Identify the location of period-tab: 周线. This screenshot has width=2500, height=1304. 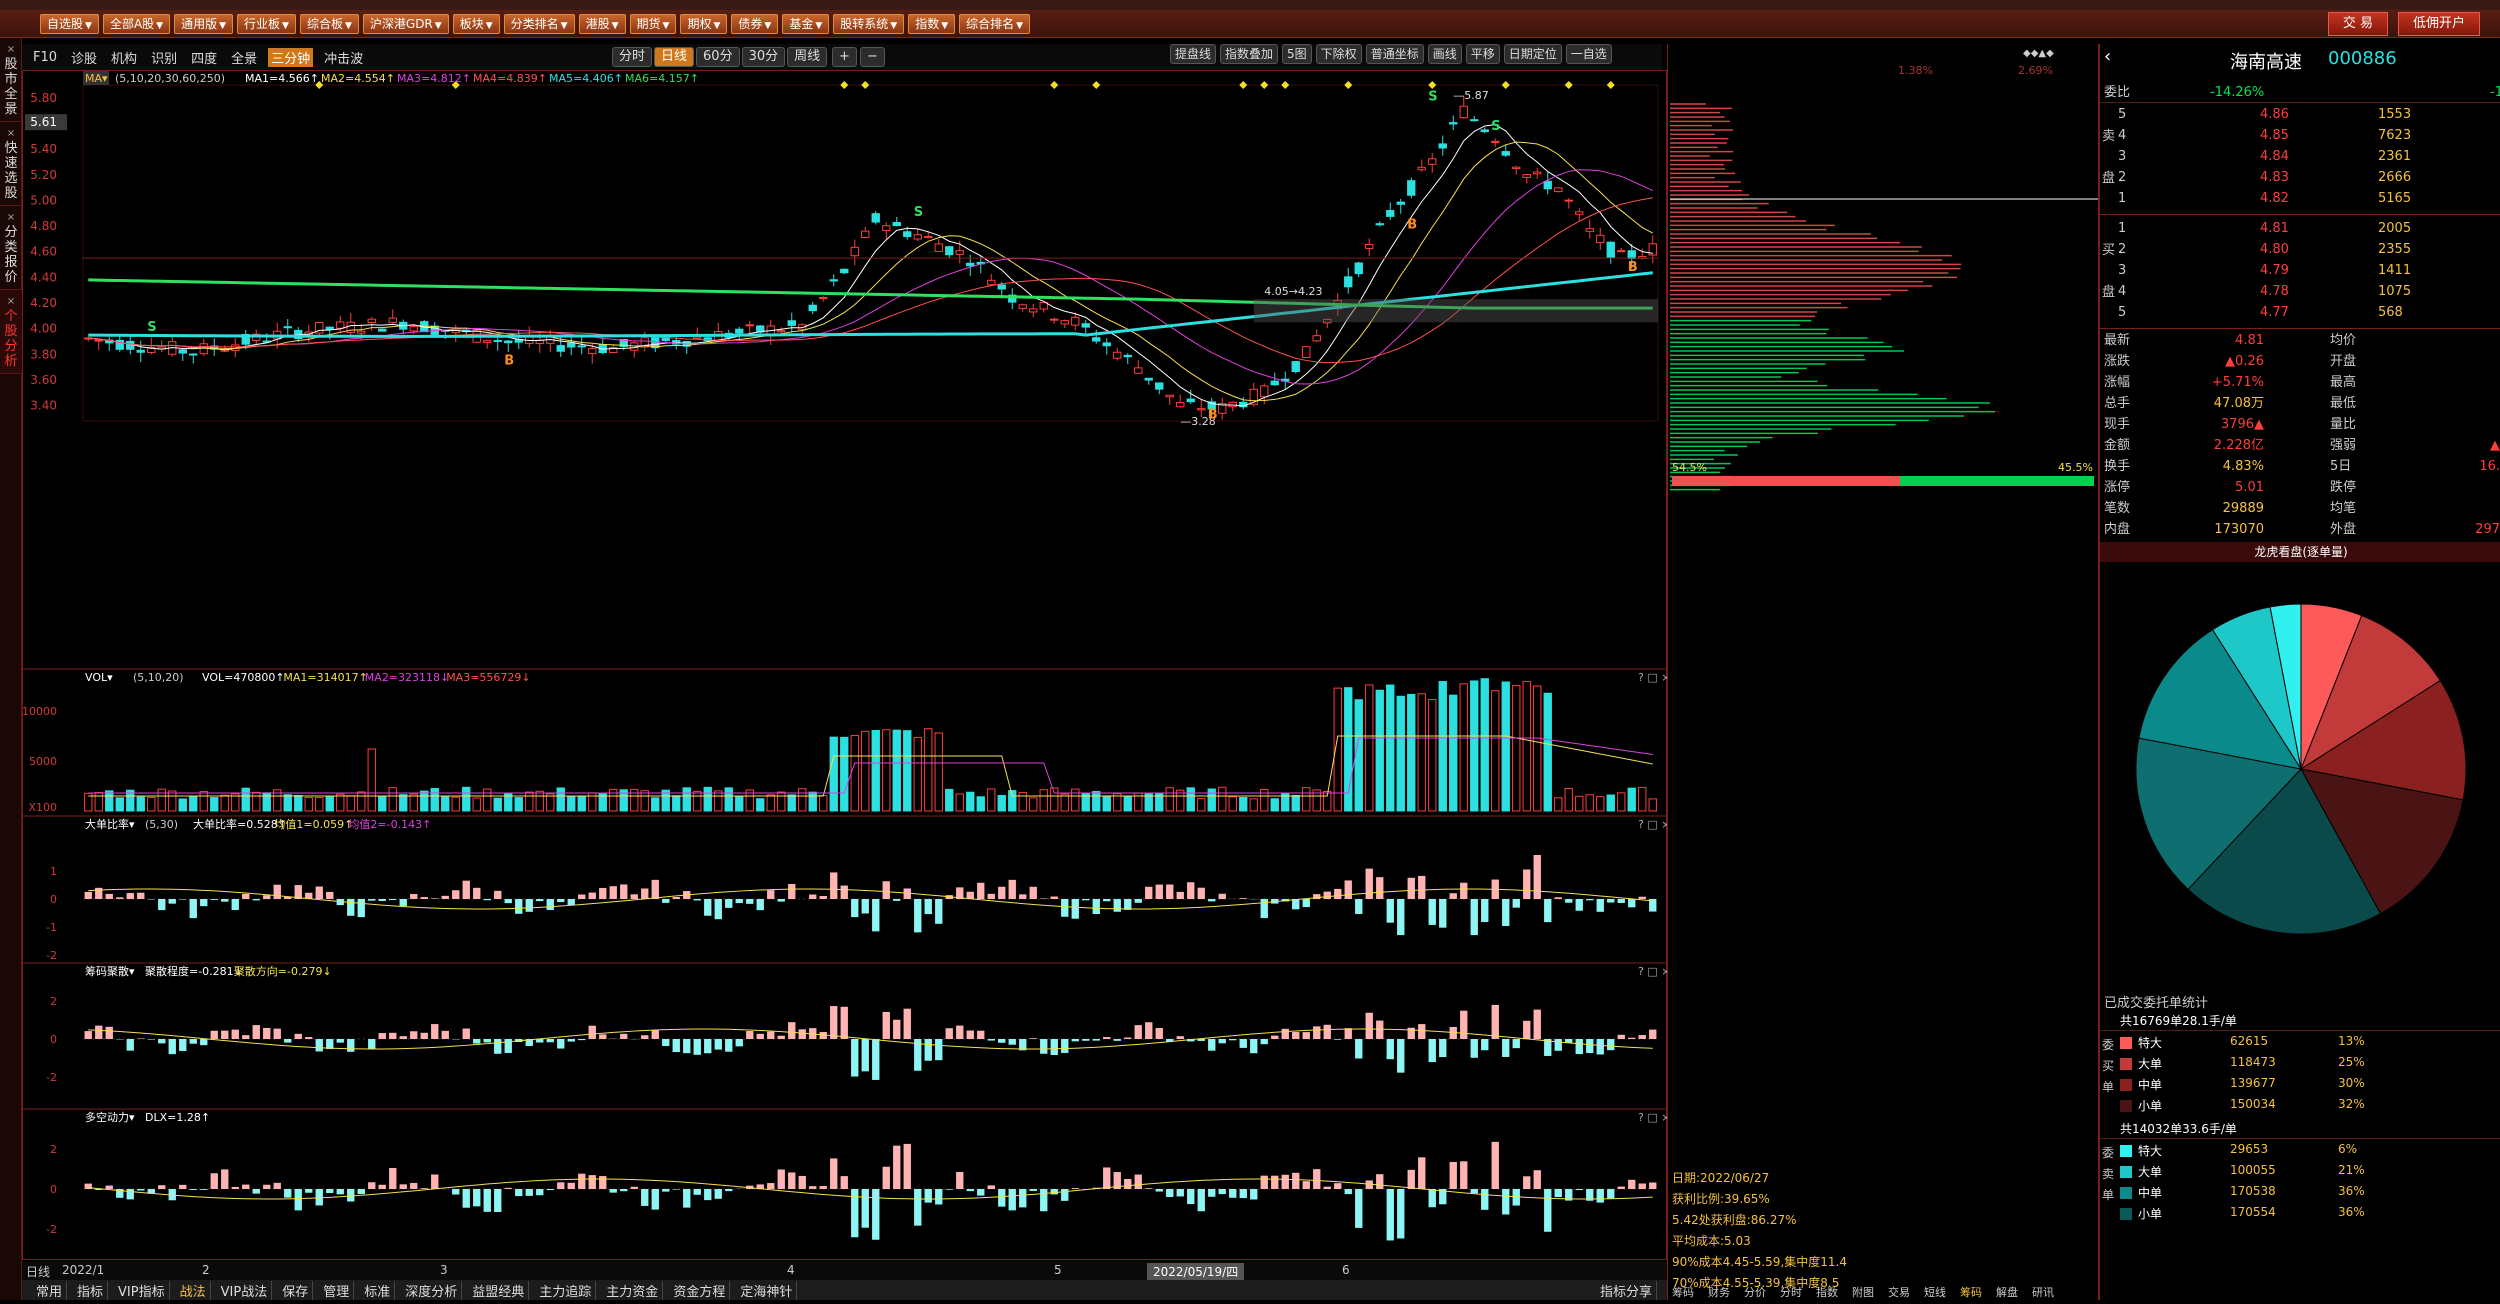
(807, 57).